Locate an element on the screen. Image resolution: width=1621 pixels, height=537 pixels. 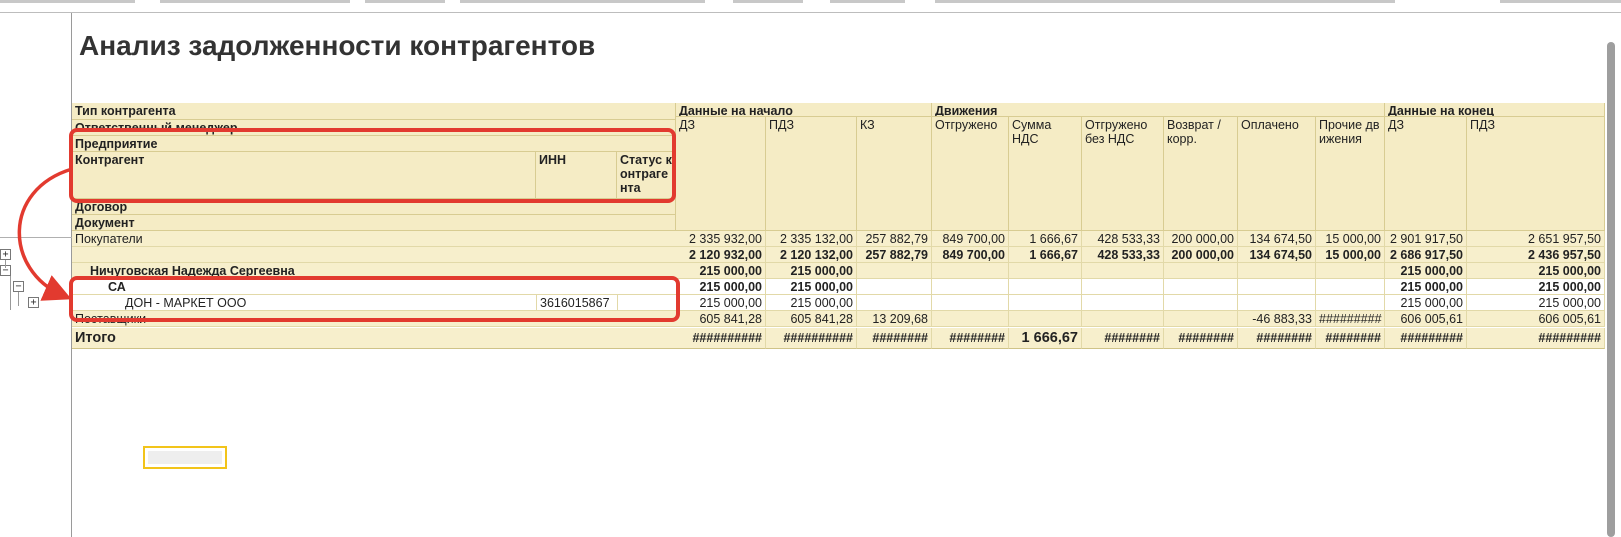
top-divider is located at coordinates (810, 12).